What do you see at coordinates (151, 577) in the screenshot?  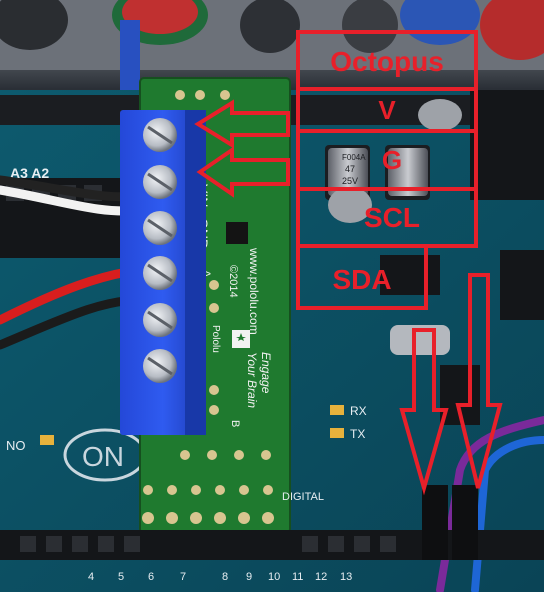 I see `header-num-6: 6` at bounding box center [151, 577].